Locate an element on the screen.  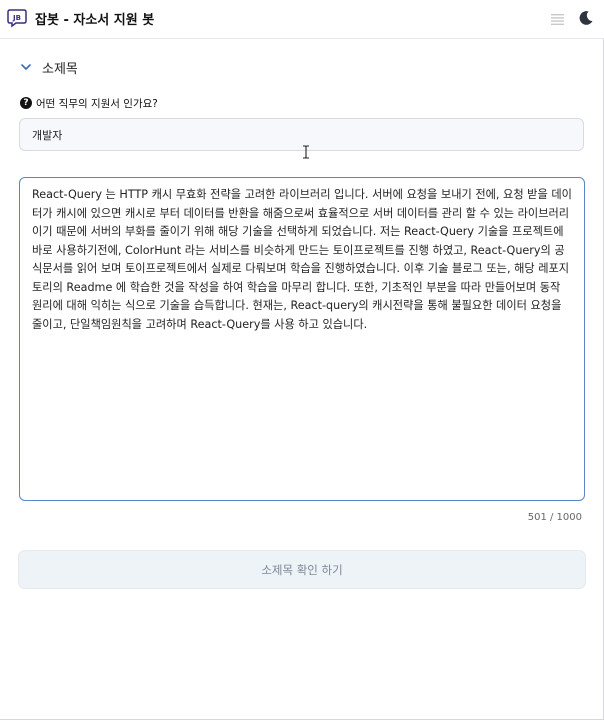
header: JB 잡봇 - 자소서 지원 봇 is located at coordinates (302, 19).